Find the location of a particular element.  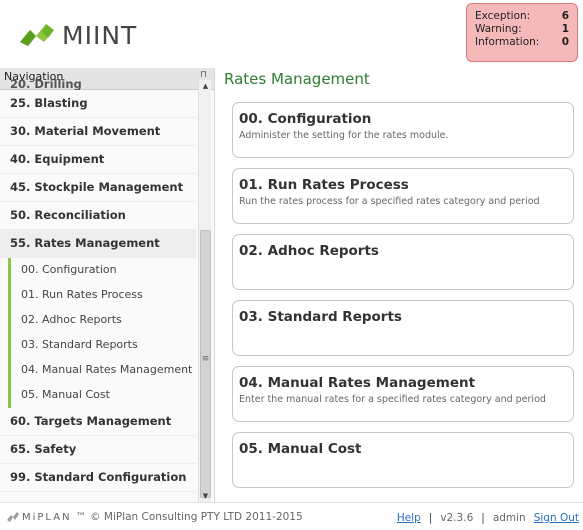

miplan-brand-text: MiPLAN is located at coordinates (47, 517).